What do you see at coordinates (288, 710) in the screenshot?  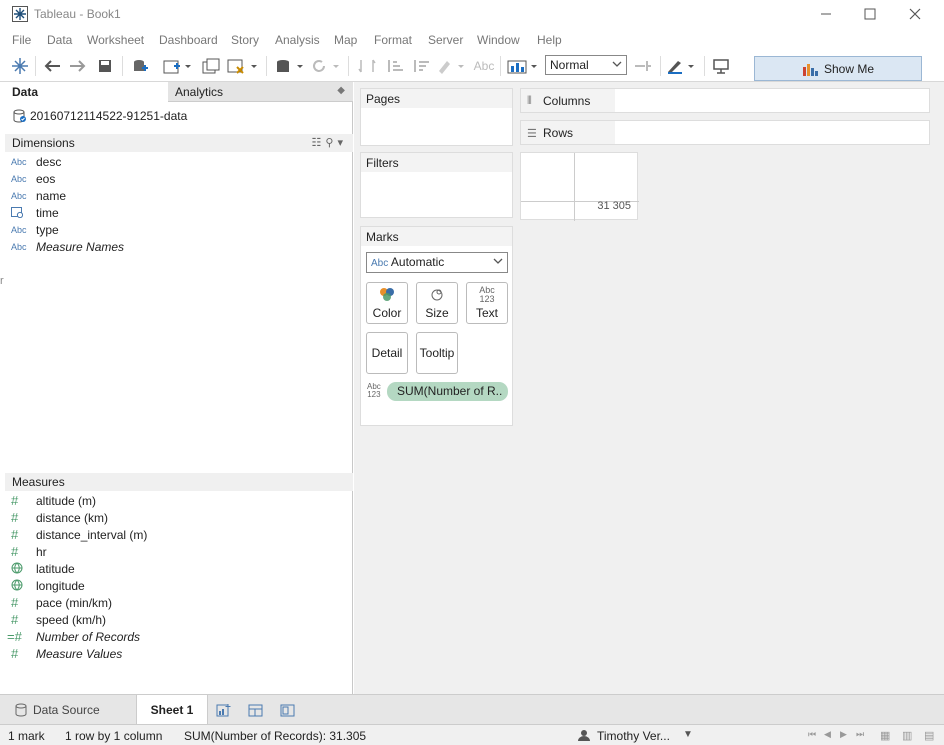 I see `new-story-icon` at bounding box center [288, 710].